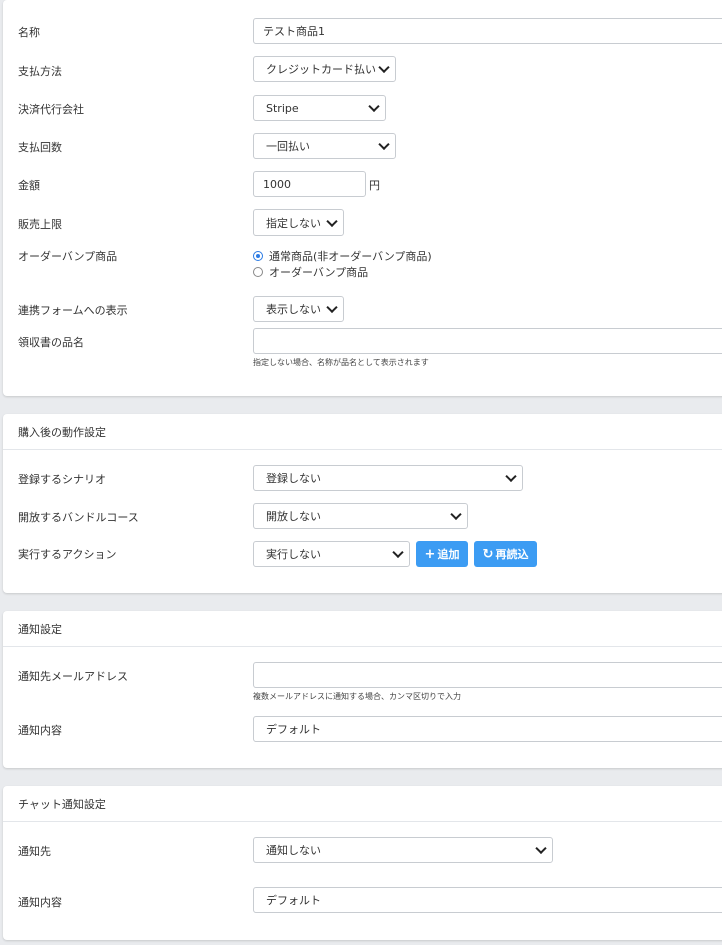 The height and width of the screenshot is (945, 722). Describe the element at coordinates (293, 554) in the screenshot. I see `action-value: 実行しない` at that location.